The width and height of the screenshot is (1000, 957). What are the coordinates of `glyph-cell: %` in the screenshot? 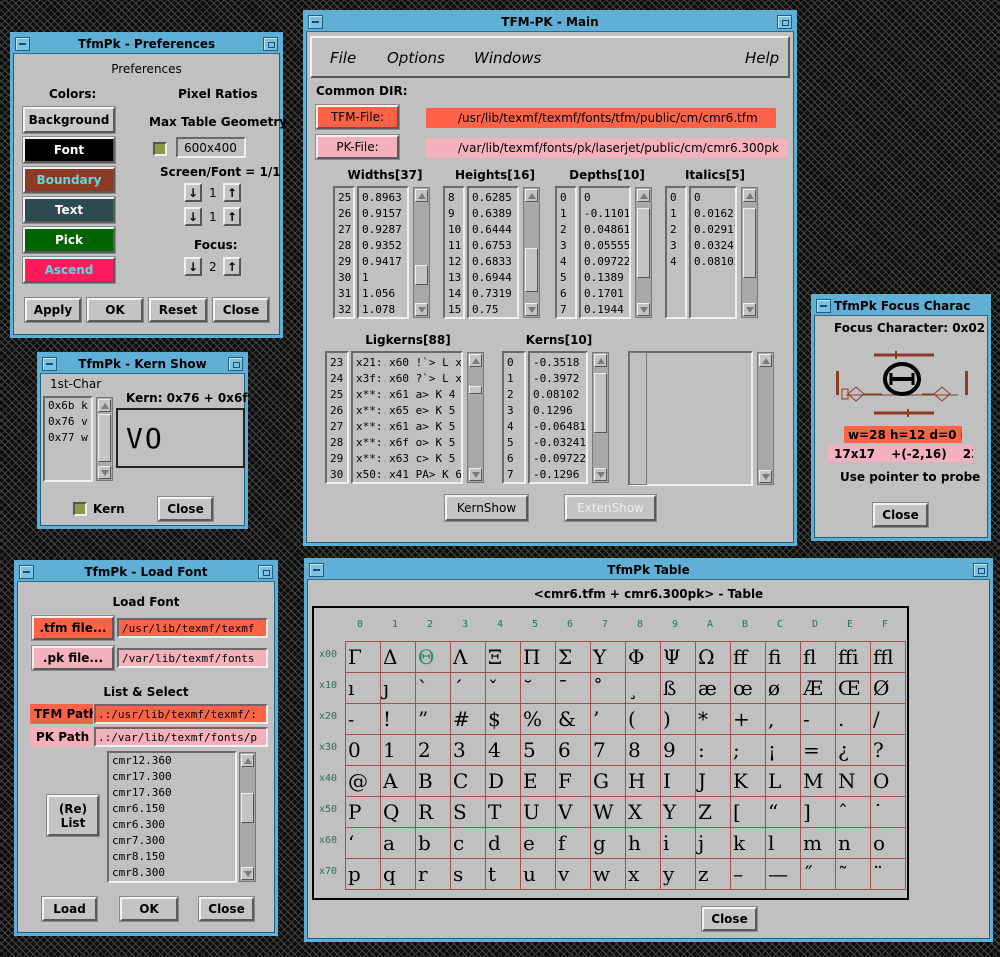 It's located at (538, 719).